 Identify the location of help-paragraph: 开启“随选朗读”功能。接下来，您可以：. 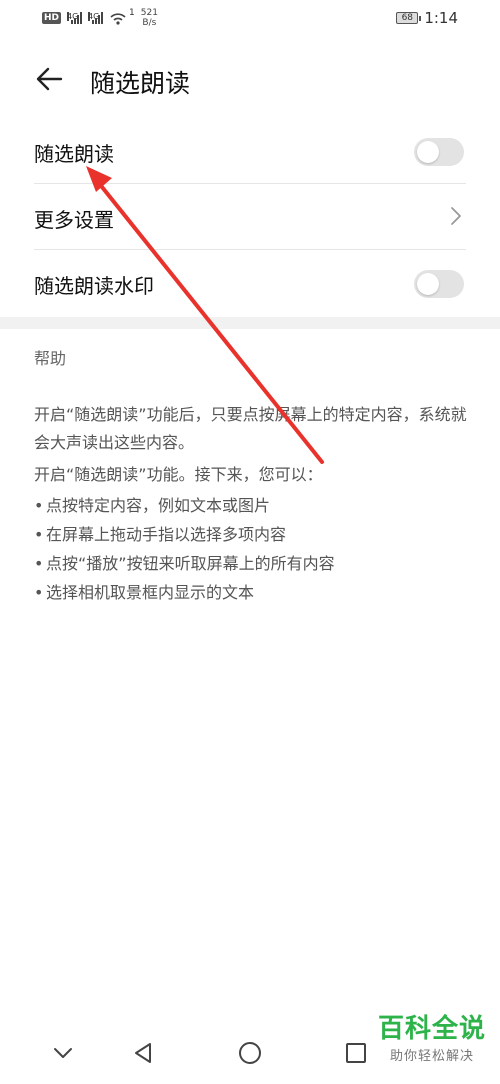
(178, 474).